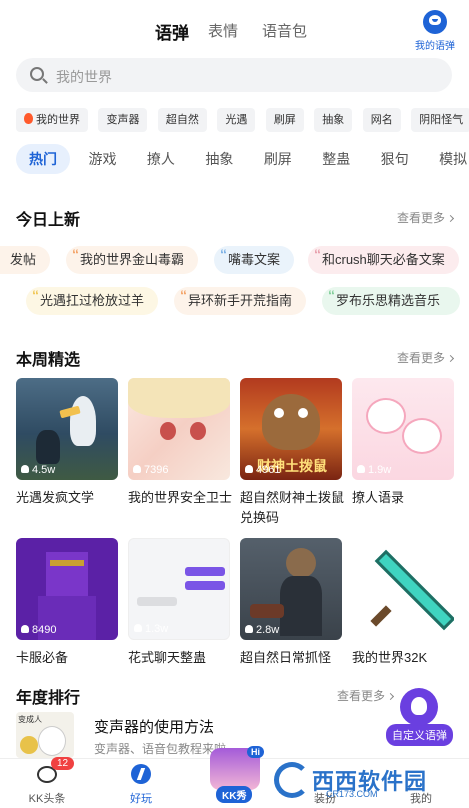 Image resolution: width=469 pixels, height=808 pixels. What do you see at coordinates (255, 752) in the screenshot?
I see `hi-badge: Hi` at bounding box center [255, 752].